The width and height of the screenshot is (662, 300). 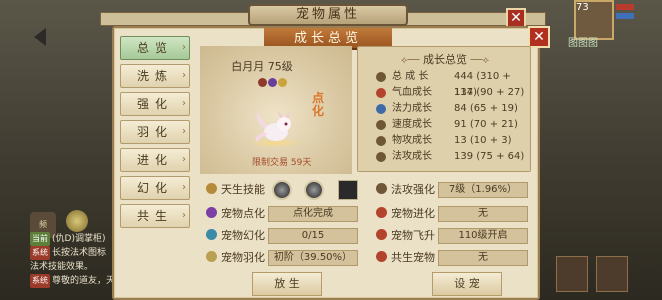 I want to click on tab-transform: 幻化 ›, so click(x=155, y=188).